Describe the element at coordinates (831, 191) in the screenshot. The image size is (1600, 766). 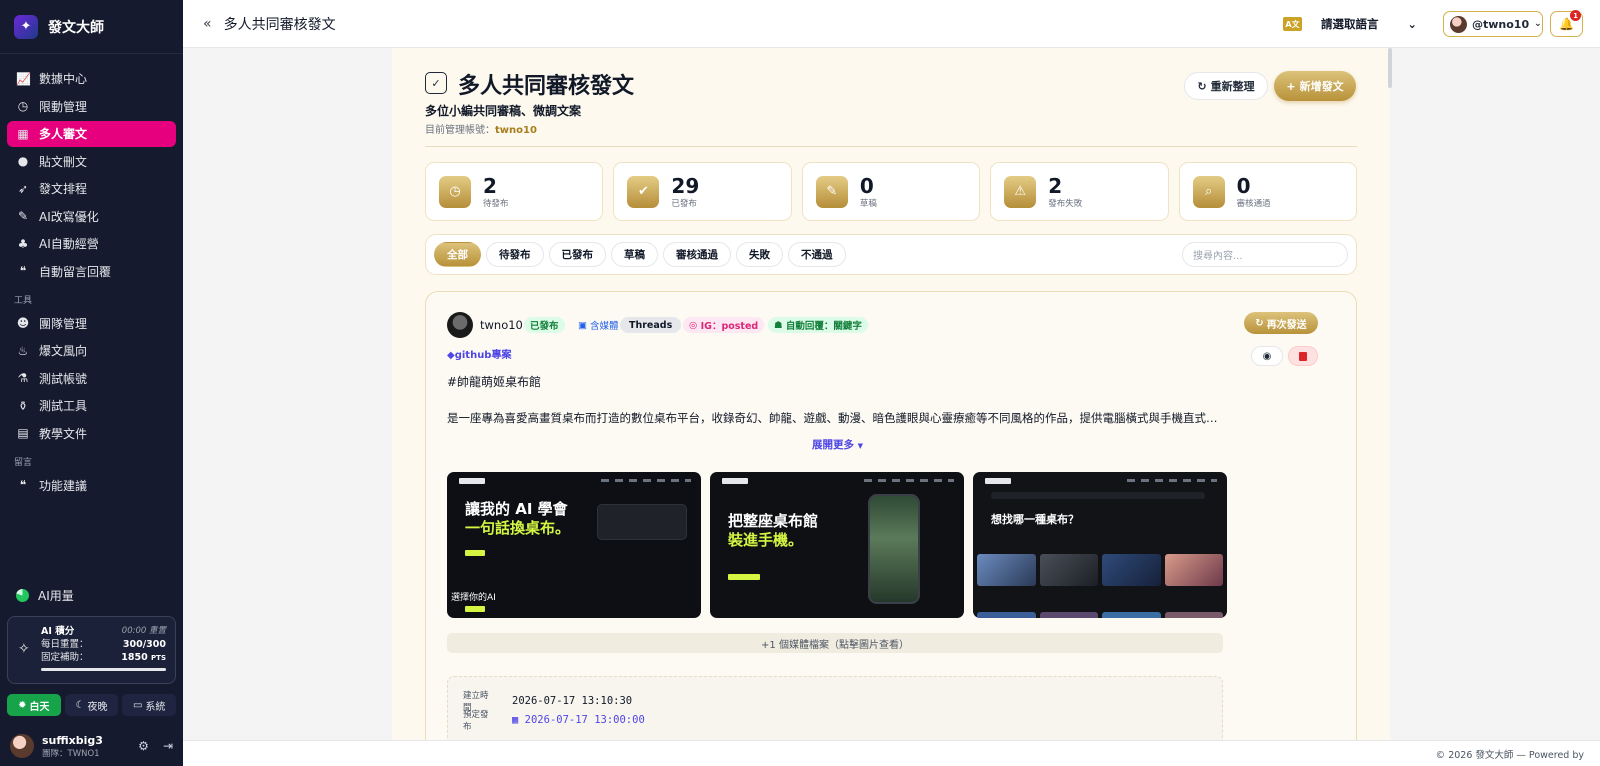
I see `edit-icon: ✎` at that location.